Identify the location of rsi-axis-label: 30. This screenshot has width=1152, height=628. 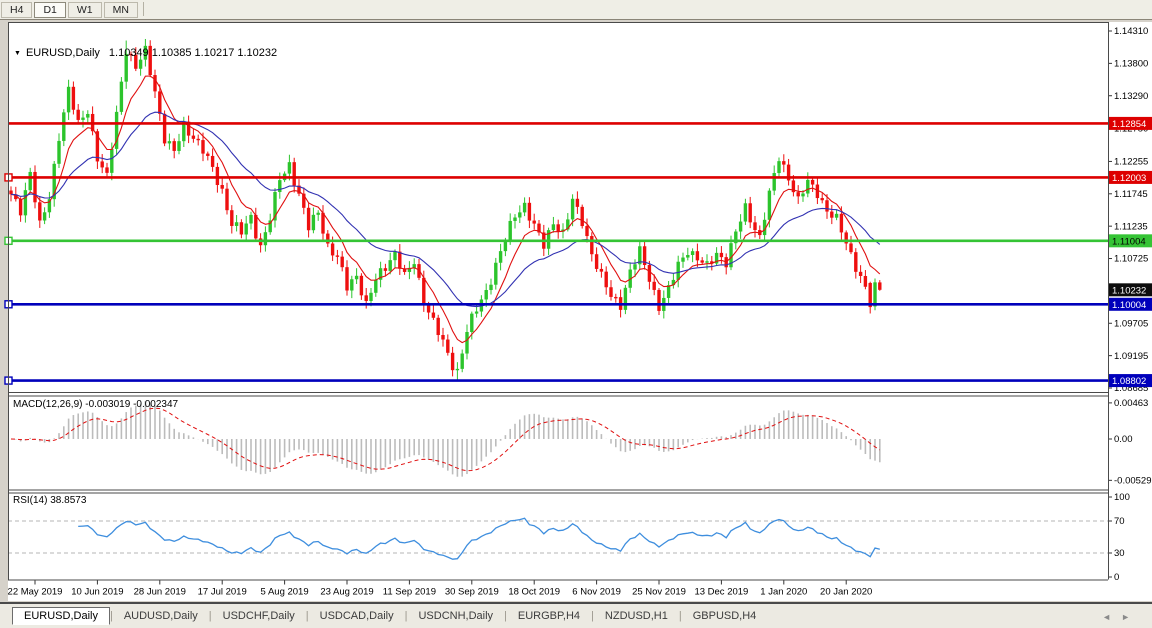
(1119, 553).